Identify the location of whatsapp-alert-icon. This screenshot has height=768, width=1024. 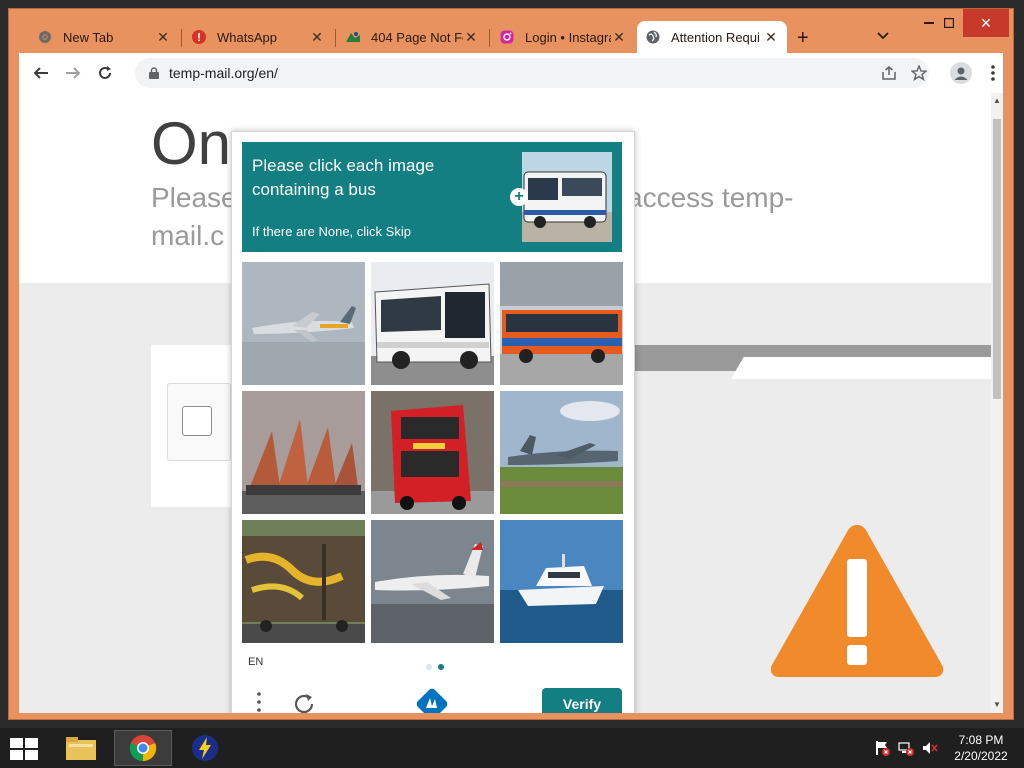
(199, 37).